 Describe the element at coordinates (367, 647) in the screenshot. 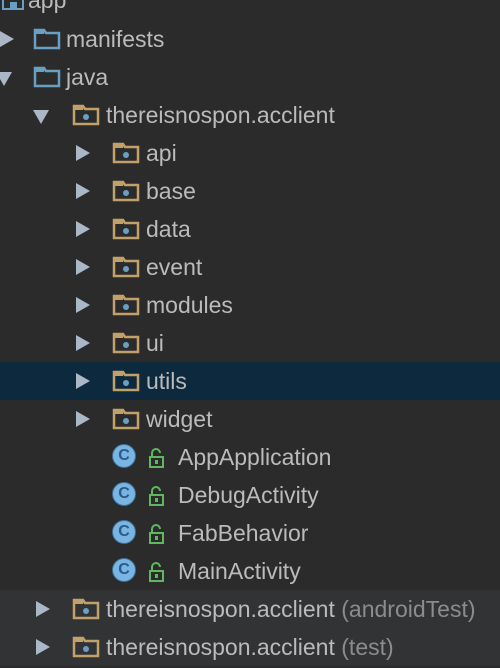

I see `source-set-suffix: (test)` at that location.